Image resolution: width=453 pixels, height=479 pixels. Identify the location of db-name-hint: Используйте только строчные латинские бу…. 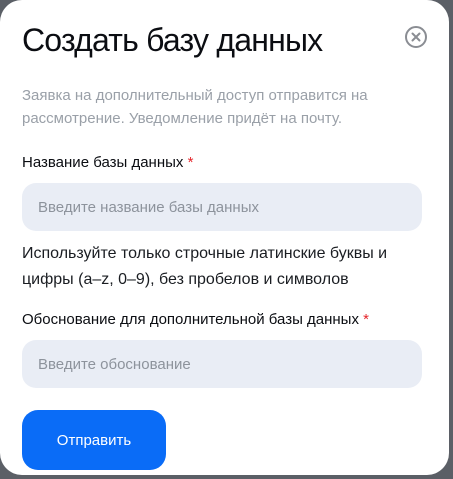
(205, 266).